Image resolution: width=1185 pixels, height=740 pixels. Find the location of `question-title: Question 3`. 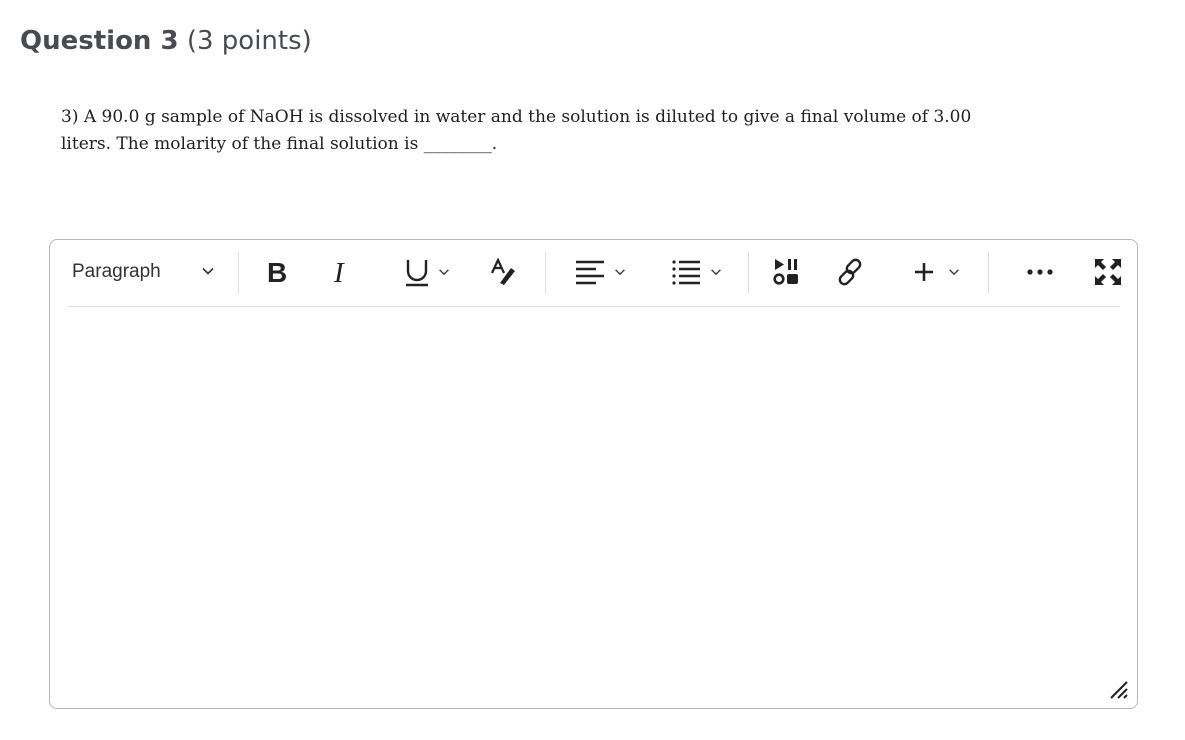

question-title: Question 3 is located at coordinates (99, 41).